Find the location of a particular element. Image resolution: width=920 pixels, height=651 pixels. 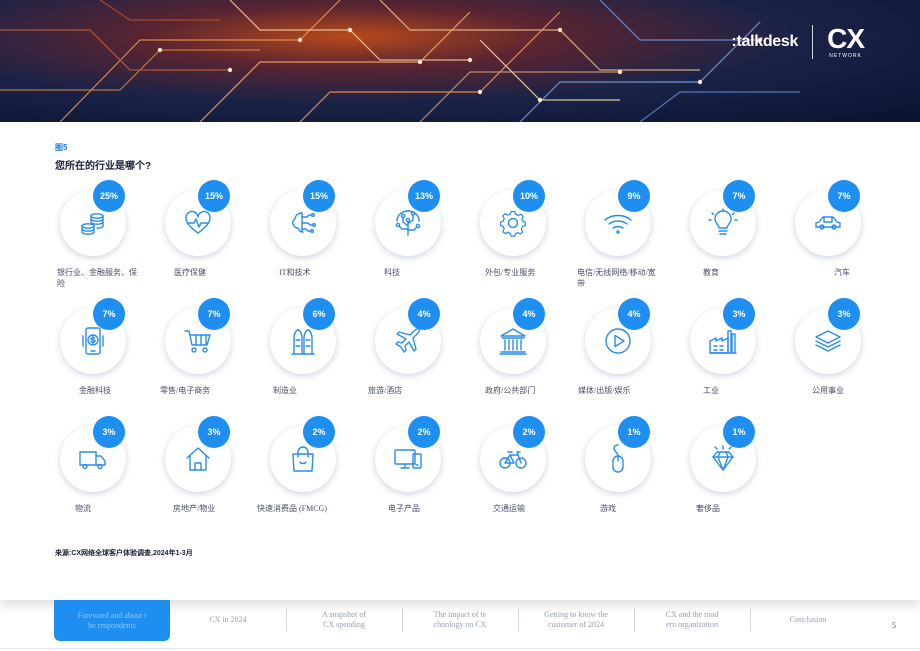

industry-label: 医疗保健 is located at coordinates (190, 272).